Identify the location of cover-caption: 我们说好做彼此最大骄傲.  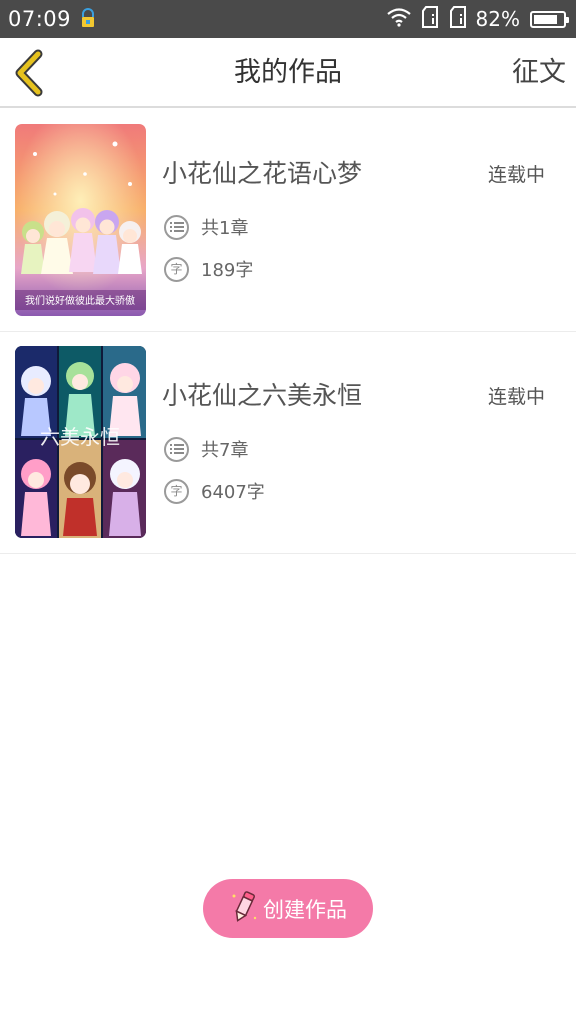
(80, 300).